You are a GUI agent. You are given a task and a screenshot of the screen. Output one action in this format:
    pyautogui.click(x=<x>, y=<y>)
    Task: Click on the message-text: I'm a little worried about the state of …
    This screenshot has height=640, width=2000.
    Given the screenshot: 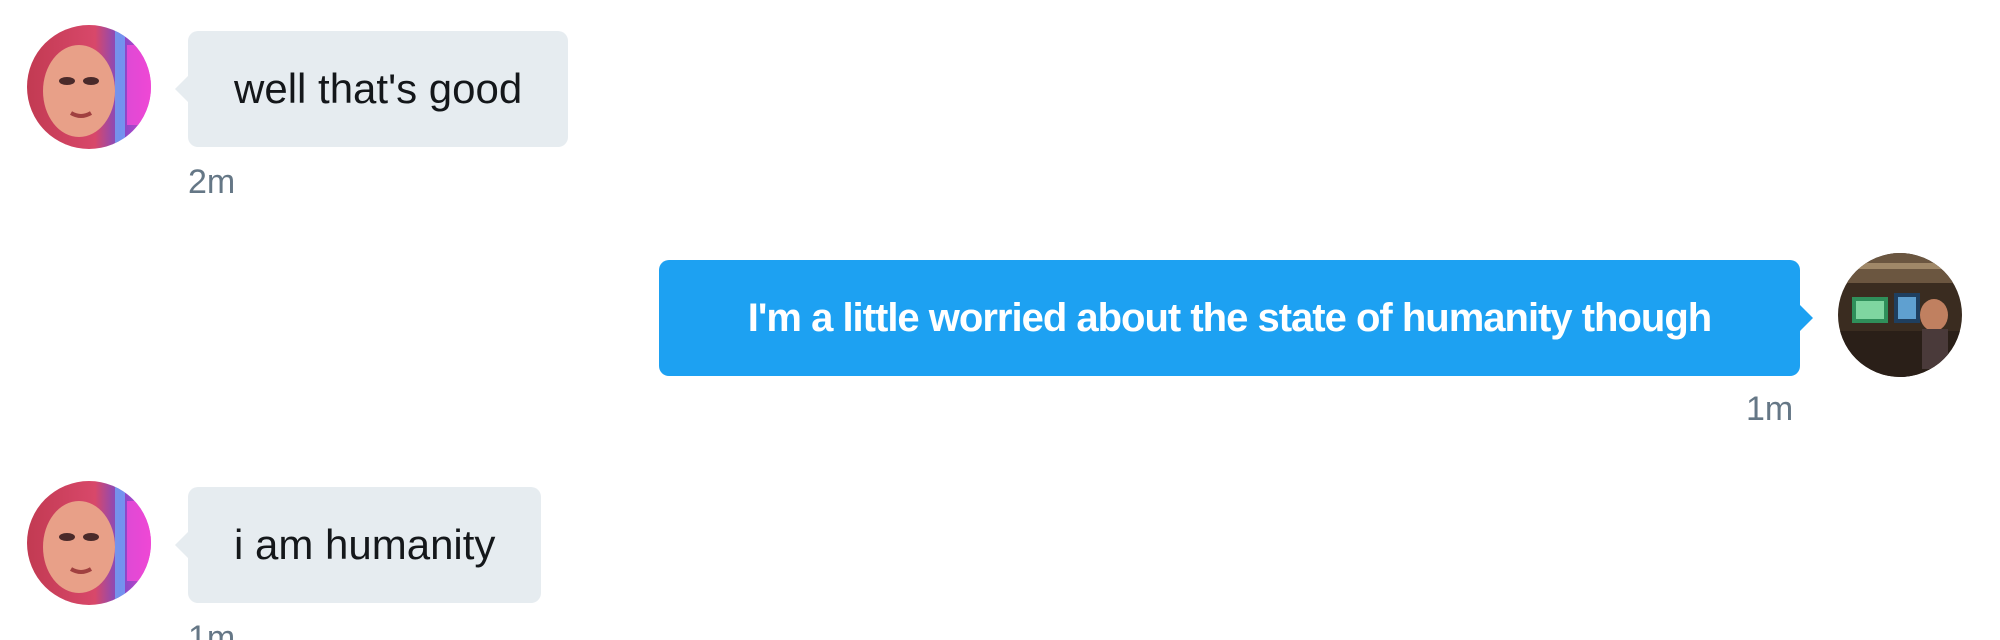 What is the action you would take?
    pyautogui.click(x=1229, y=317)
    